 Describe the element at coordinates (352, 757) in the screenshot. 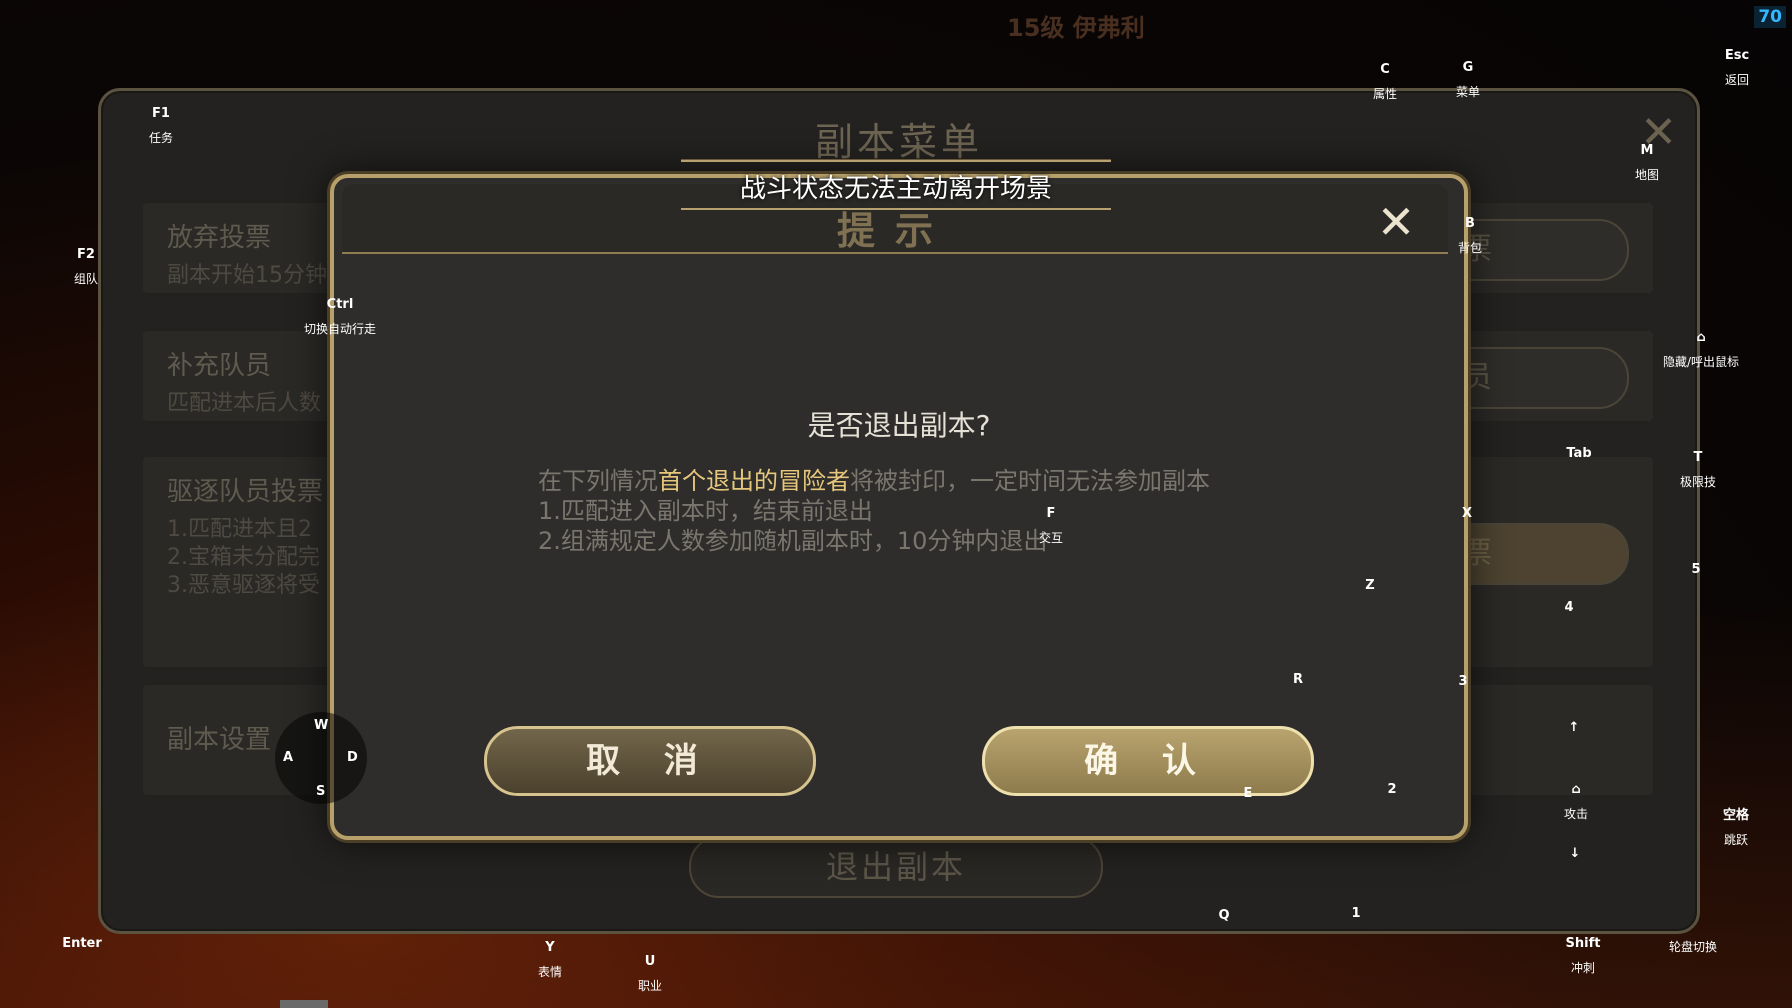

I see `key-d: D` at that location.